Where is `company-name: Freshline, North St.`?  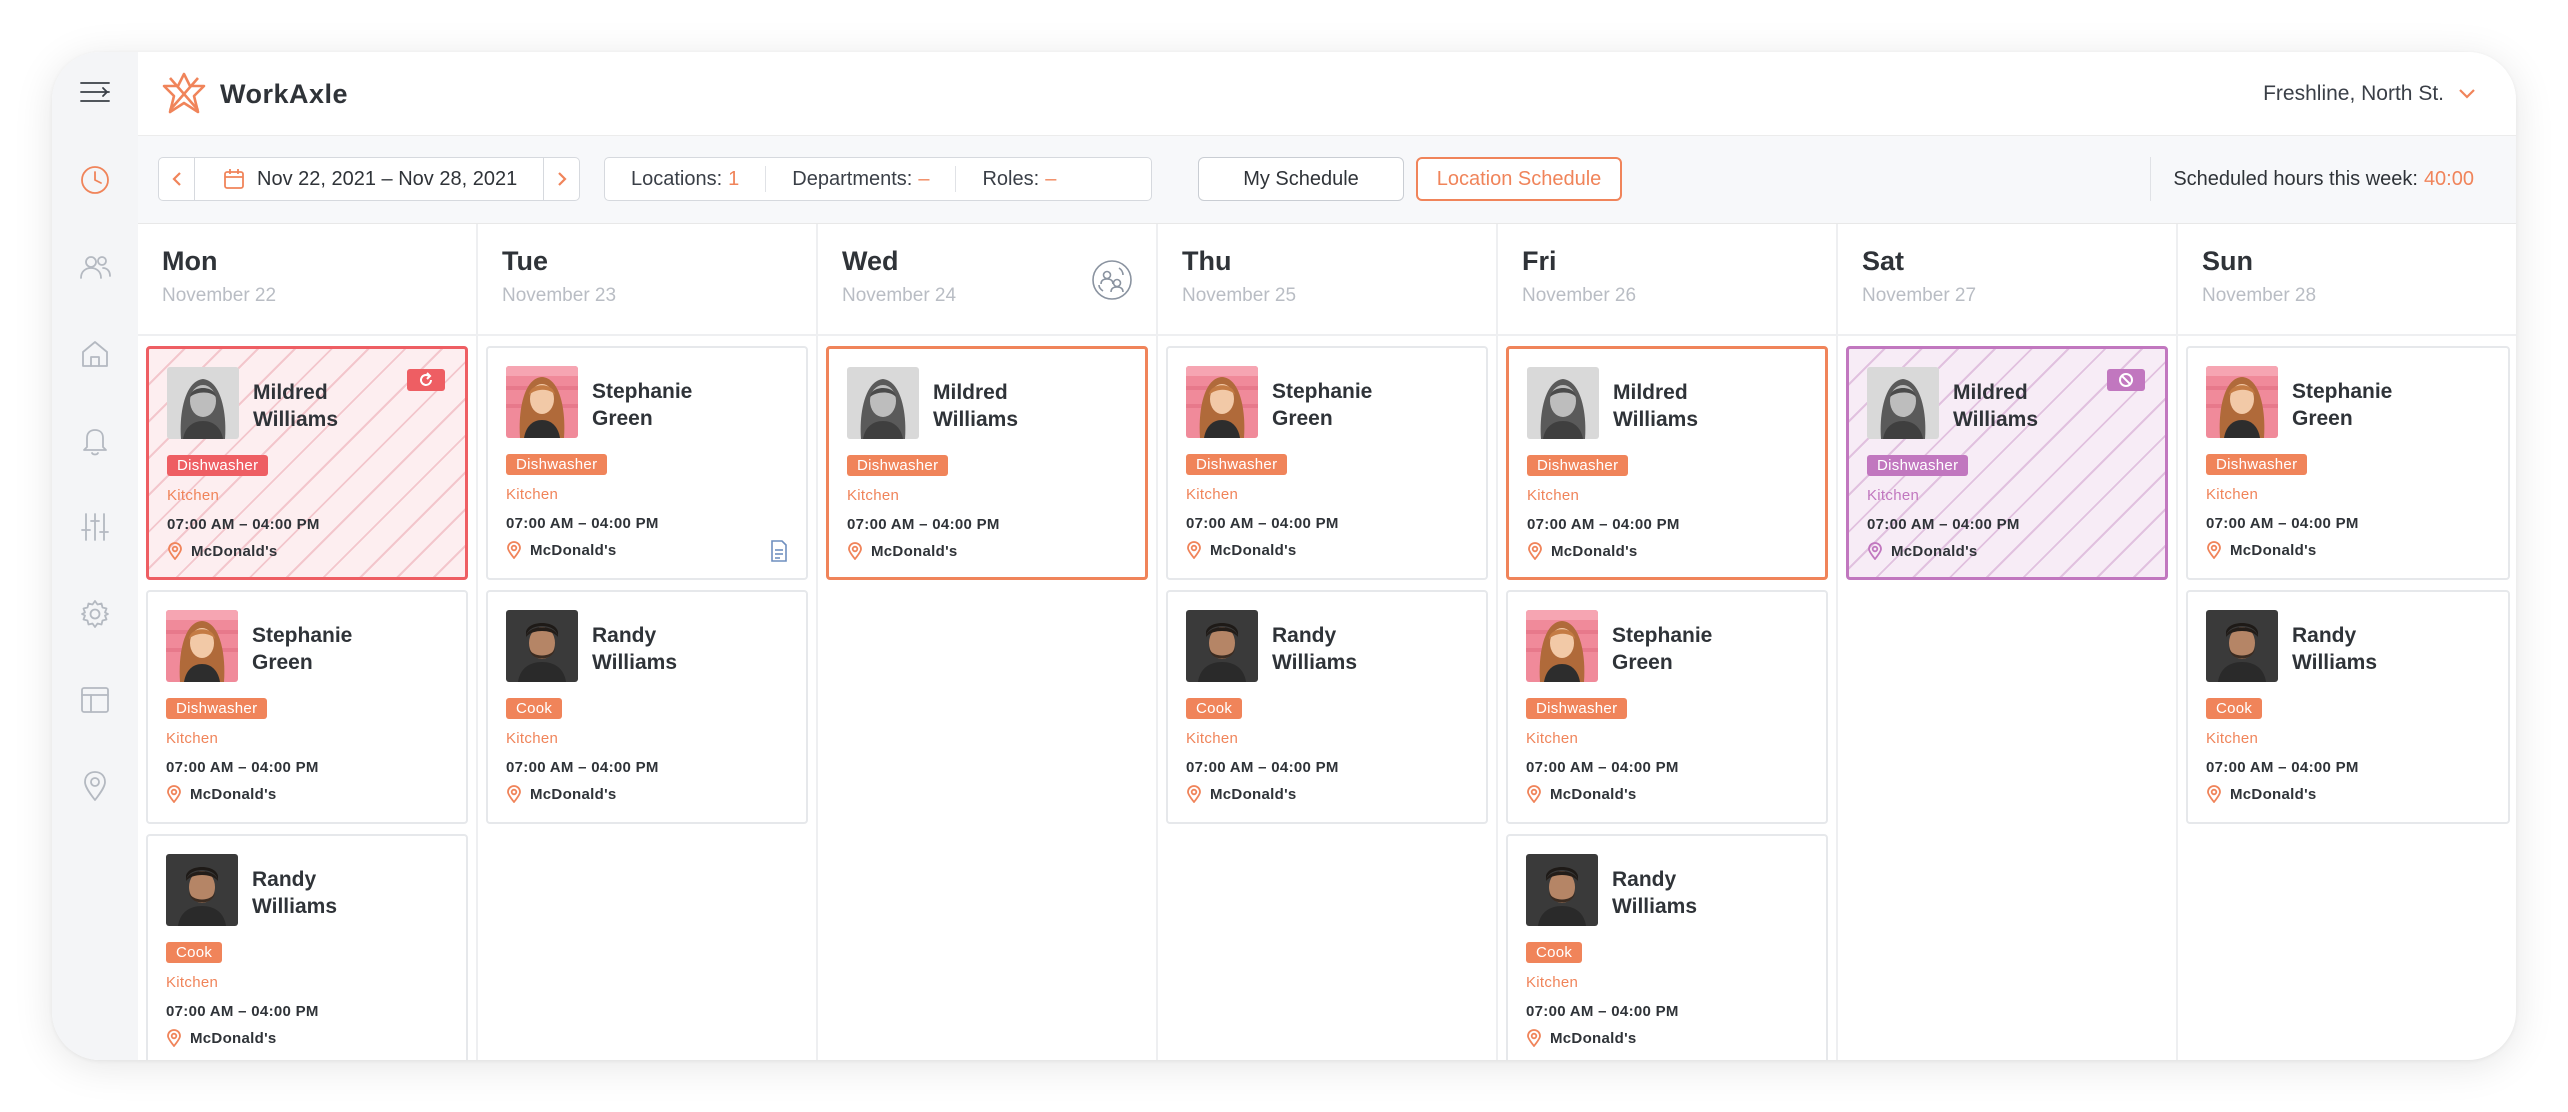
company-name: Freshline, North St. is located at coordinates (2353, 93).